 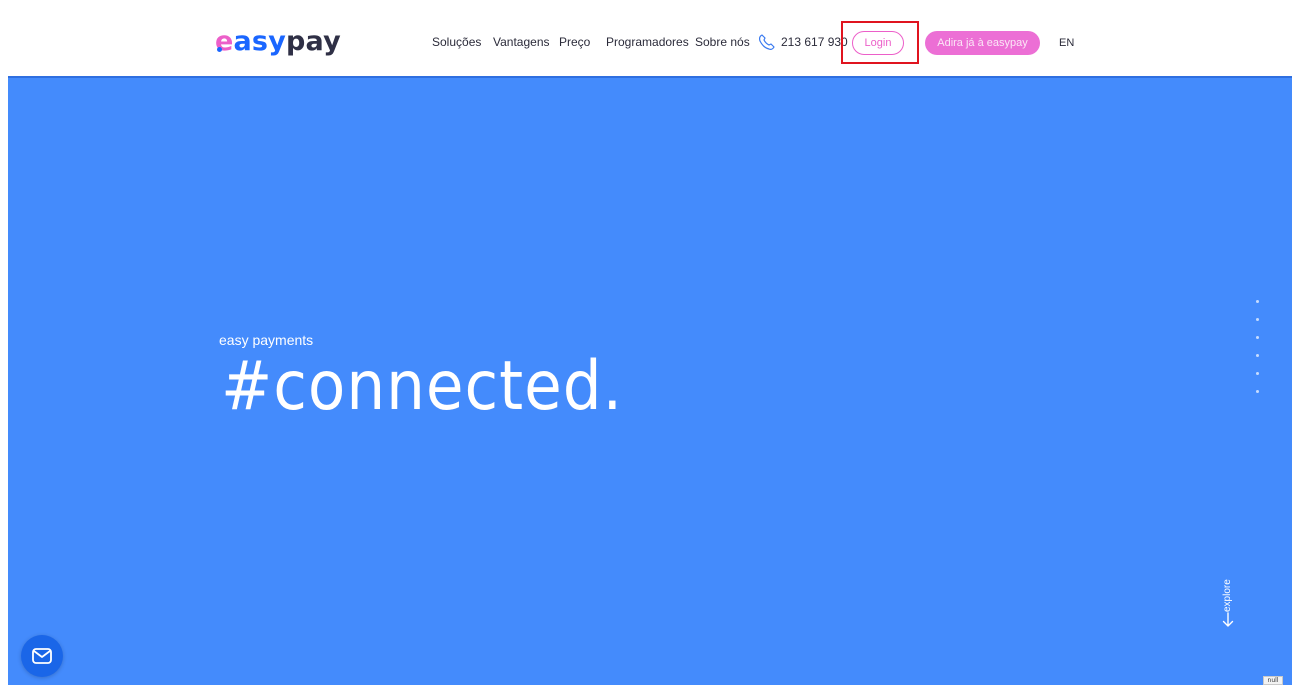 I want to click on section-pager, so click(x=1259, y=346).